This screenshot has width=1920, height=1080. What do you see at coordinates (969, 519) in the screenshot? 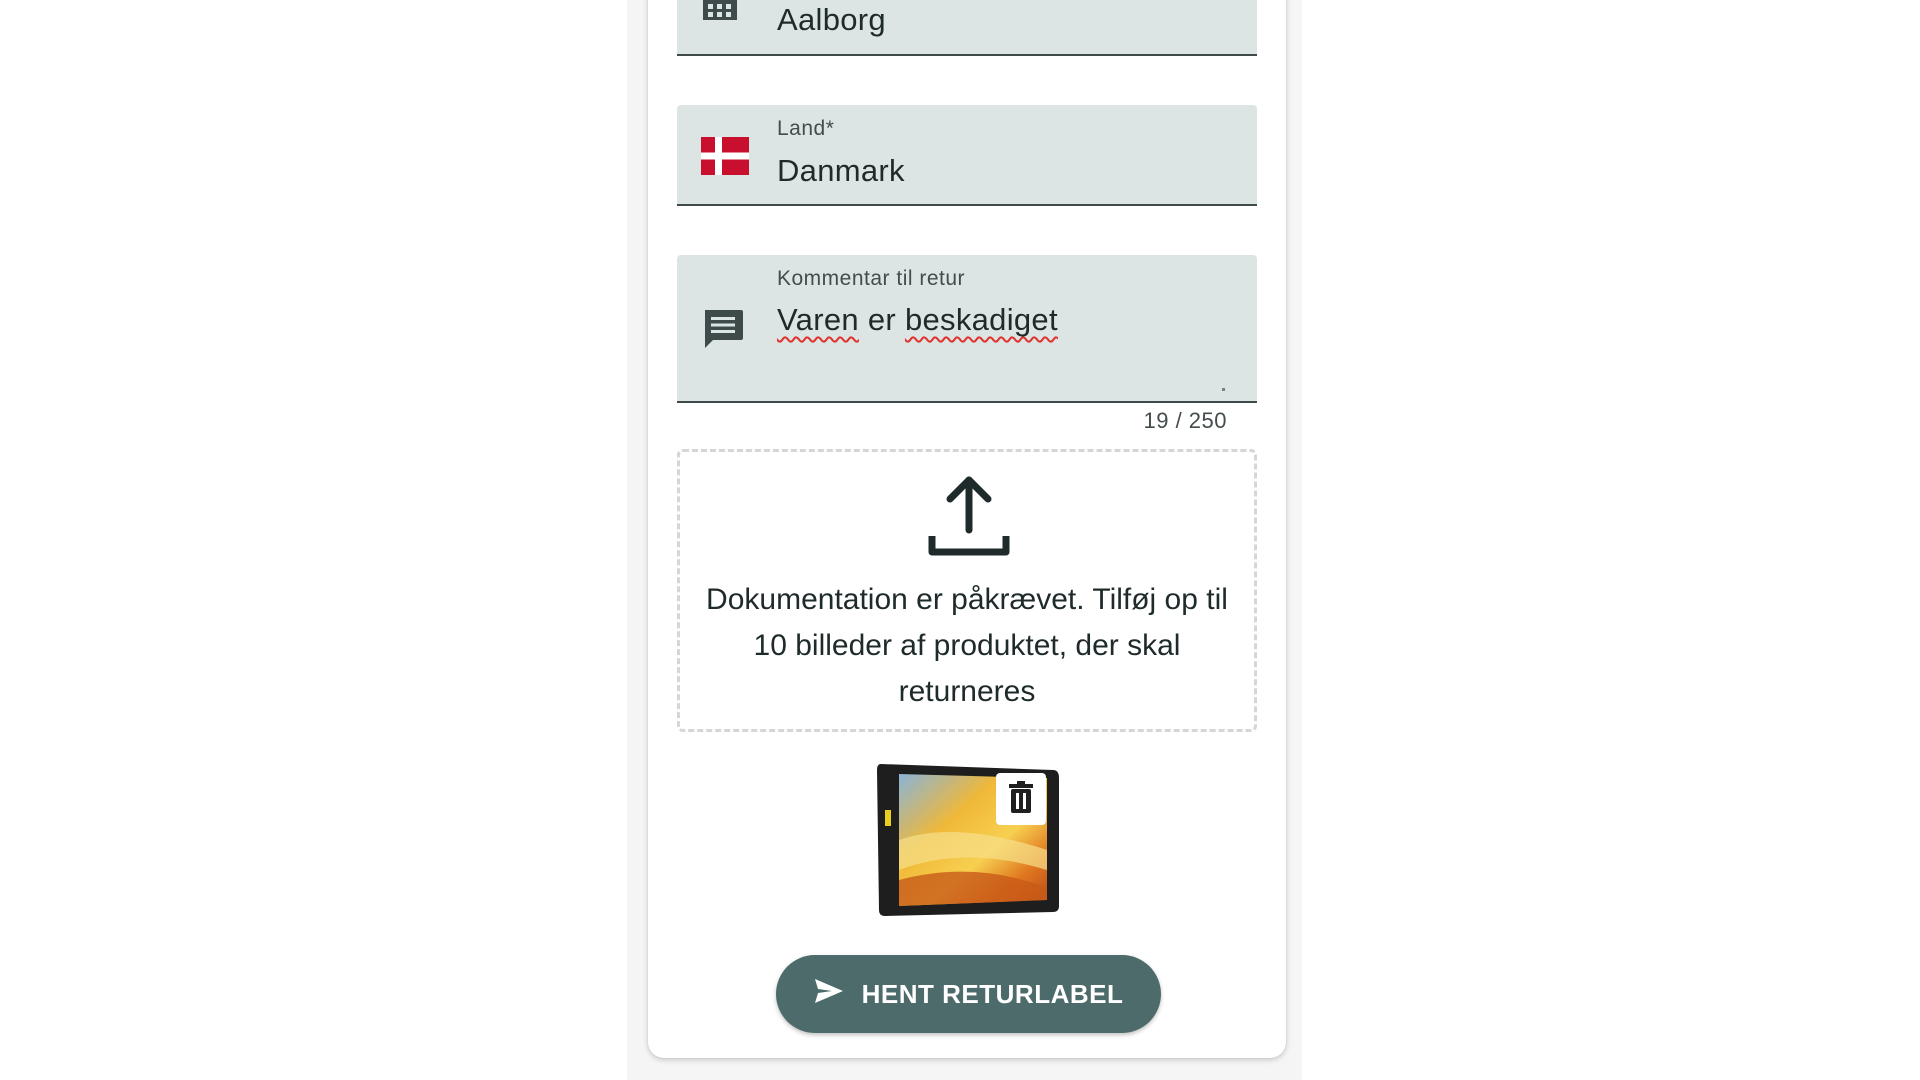
I see `upload-icon` at bounding box center [969, 519].